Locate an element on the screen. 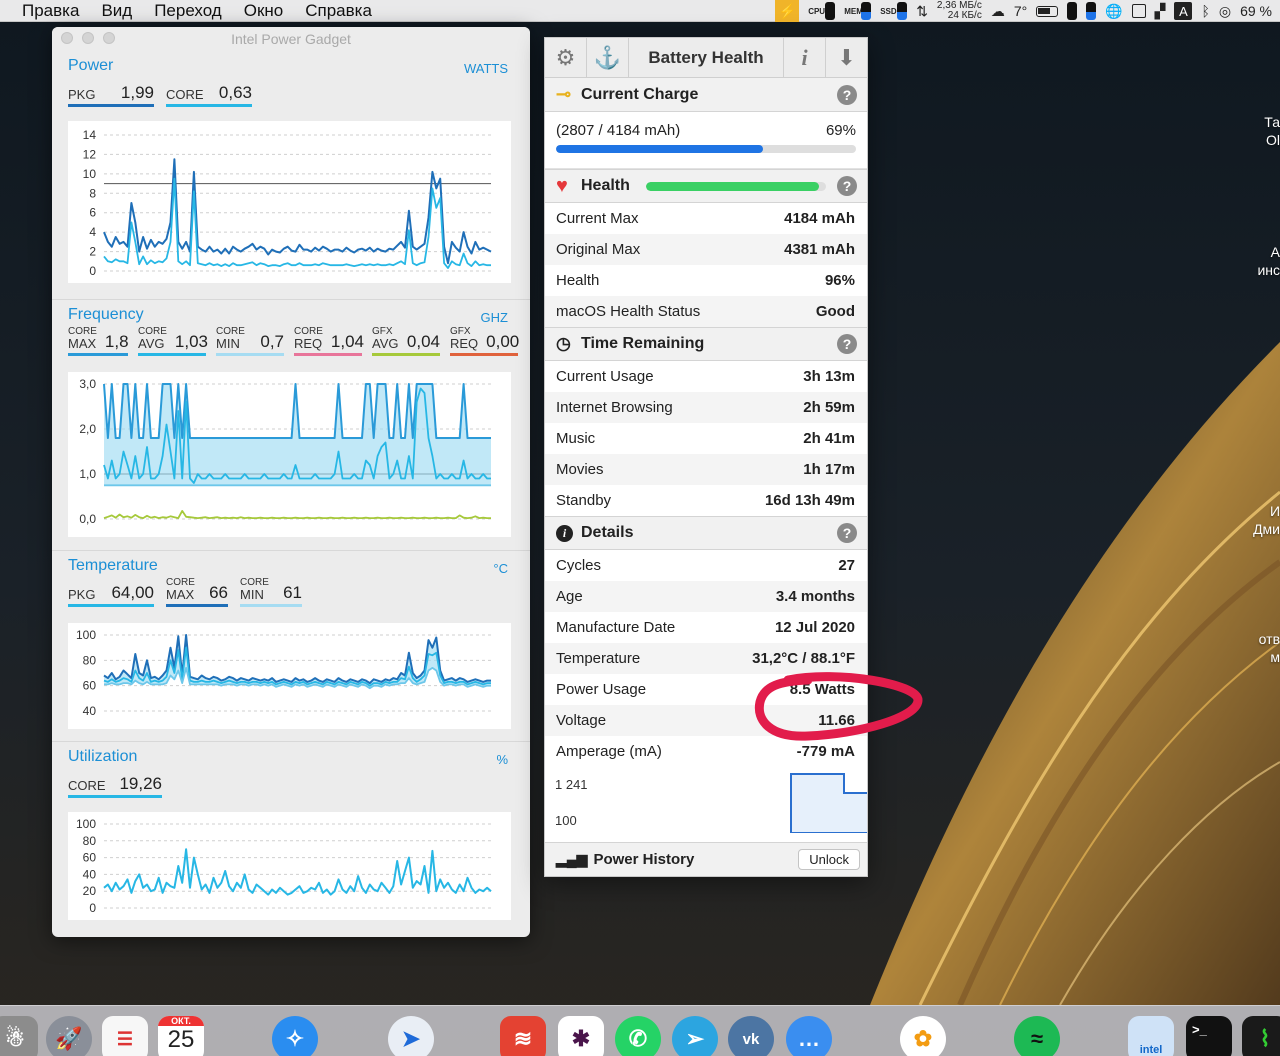 This screenshot has width=1280, height=1056. dock-safari-compass-icon: ✧ is located at coordinates (295, 1036).